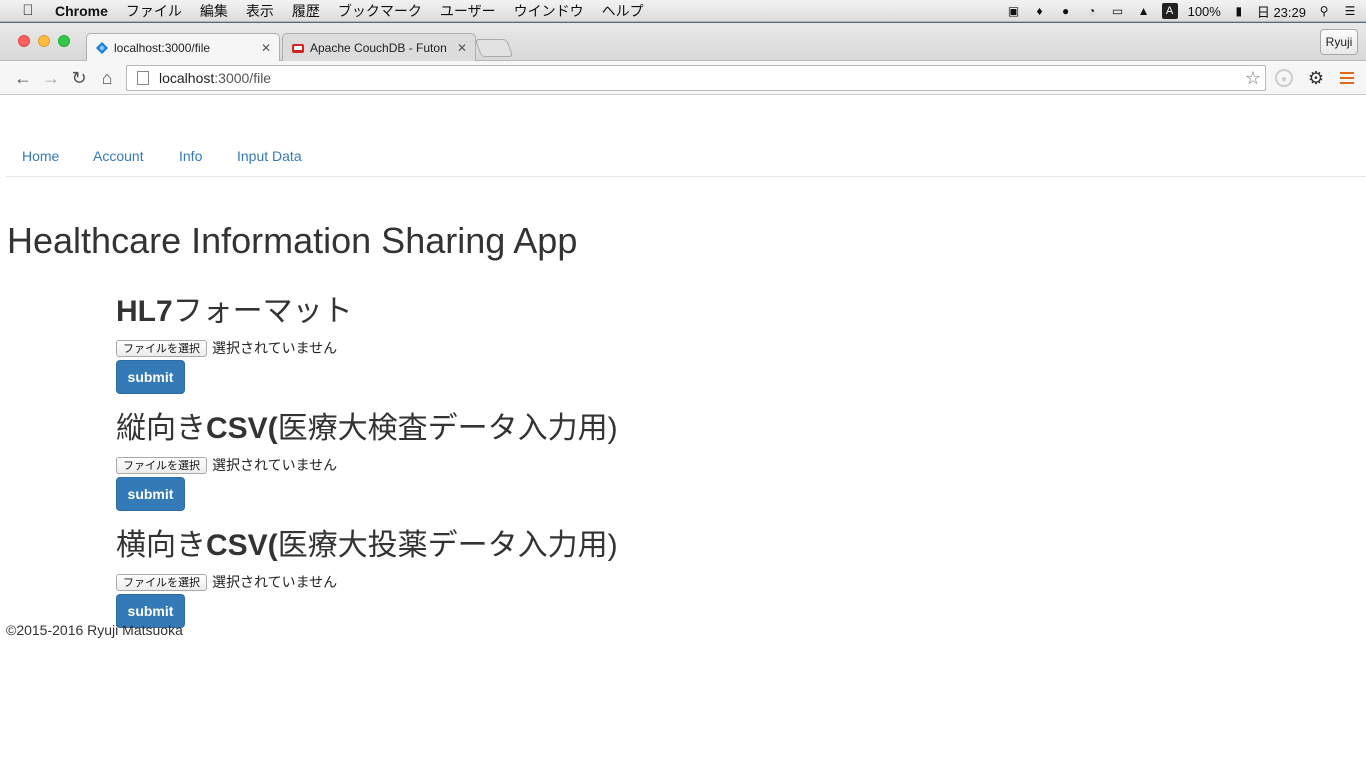  I want to click on menu-file: ファイル, so click(154, 11).